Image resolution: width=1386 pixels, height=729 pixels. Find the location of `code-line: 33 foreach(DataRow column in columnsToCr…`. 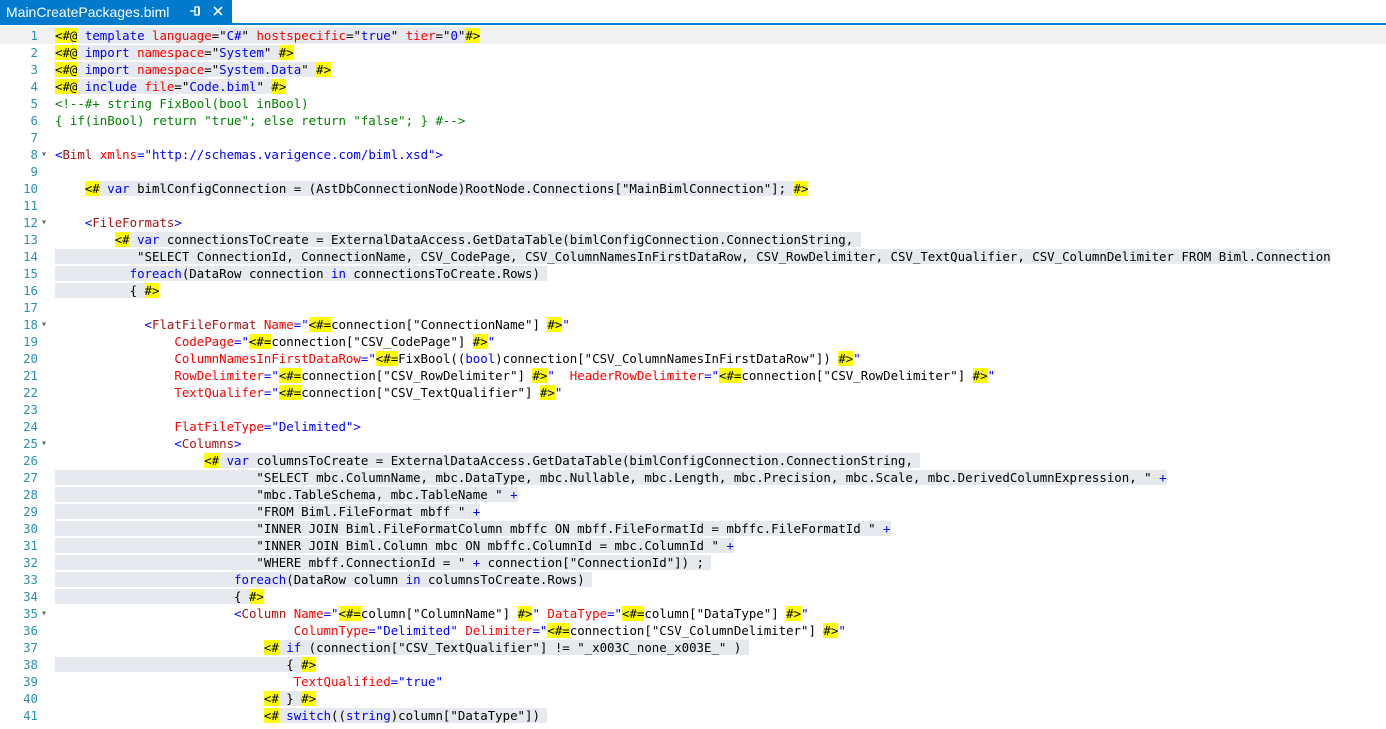

code-line: 33 foreach(DataRow column in columnsToCr… is located at coordinates (693, 579).